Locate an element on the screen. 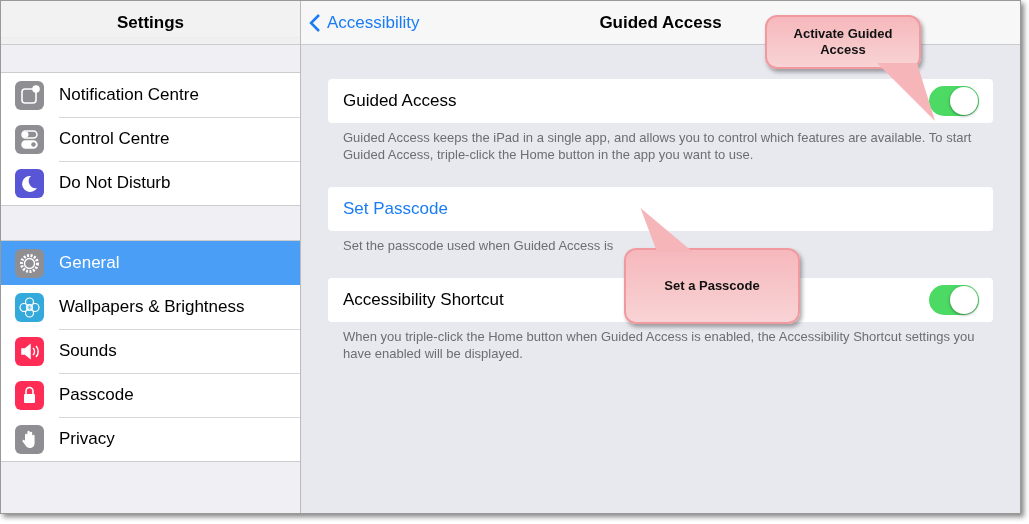  row-label: Guided Access is located at coordinates (400, 101).